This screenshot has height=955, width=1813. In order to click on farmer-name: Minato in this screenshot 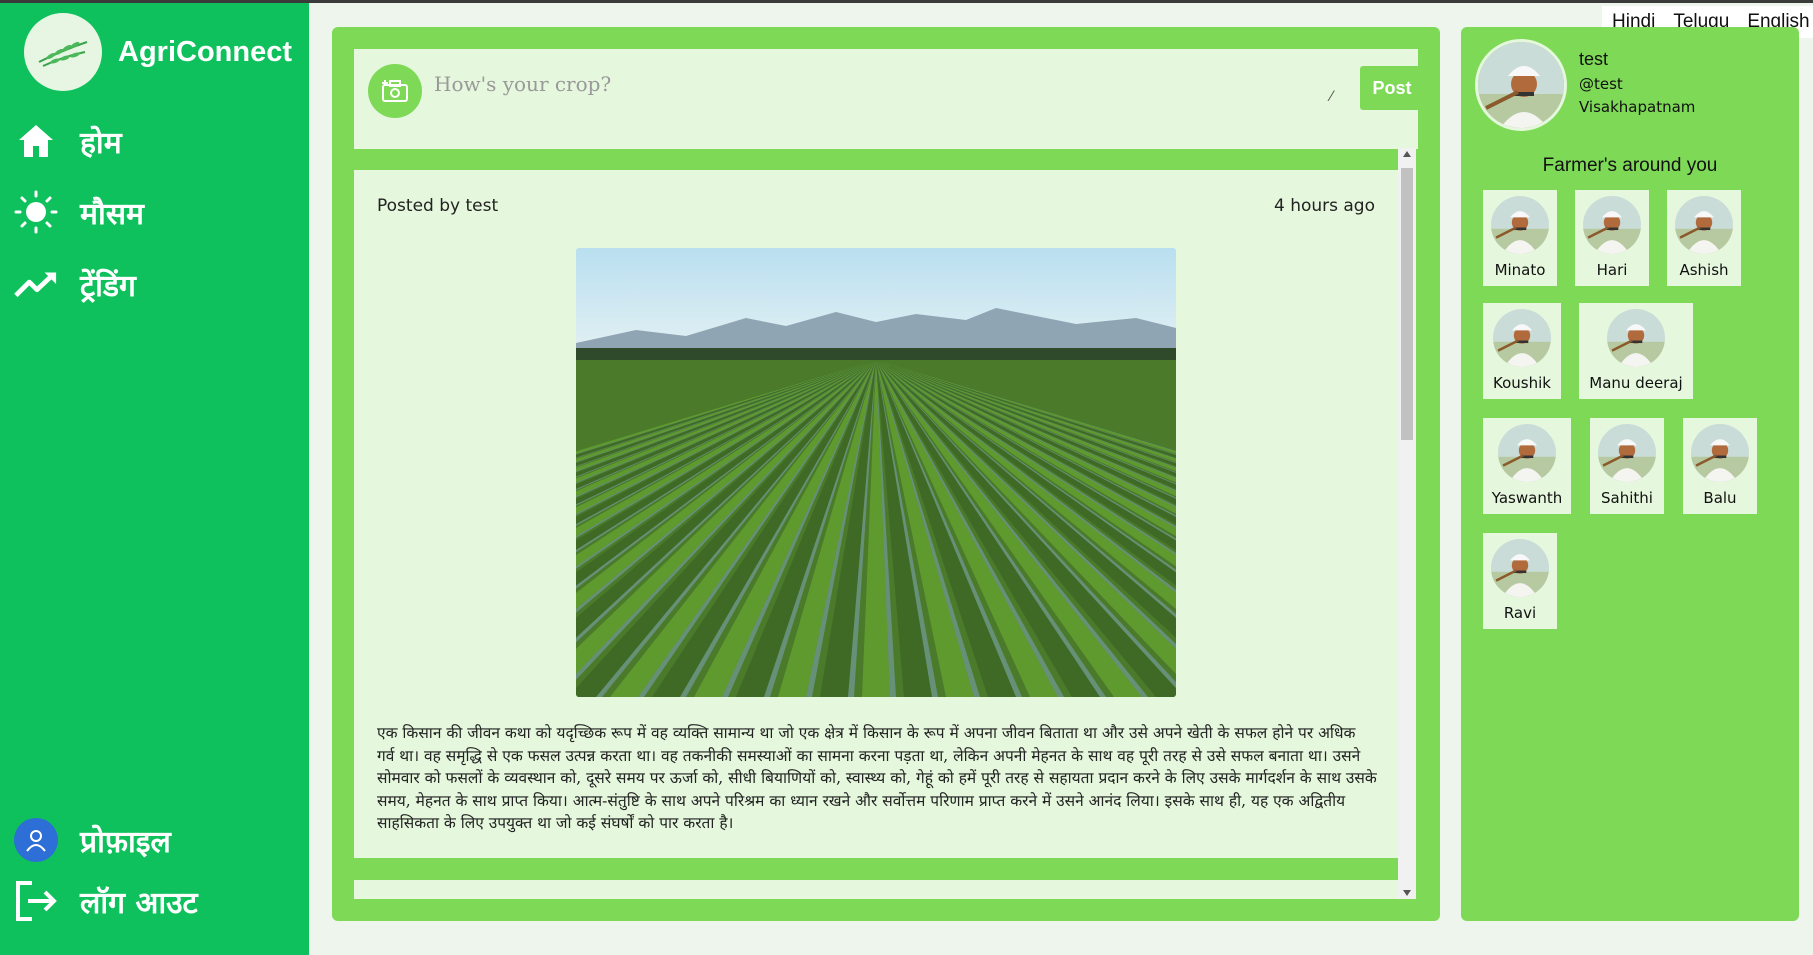, I will do `click(1520, 270)`.